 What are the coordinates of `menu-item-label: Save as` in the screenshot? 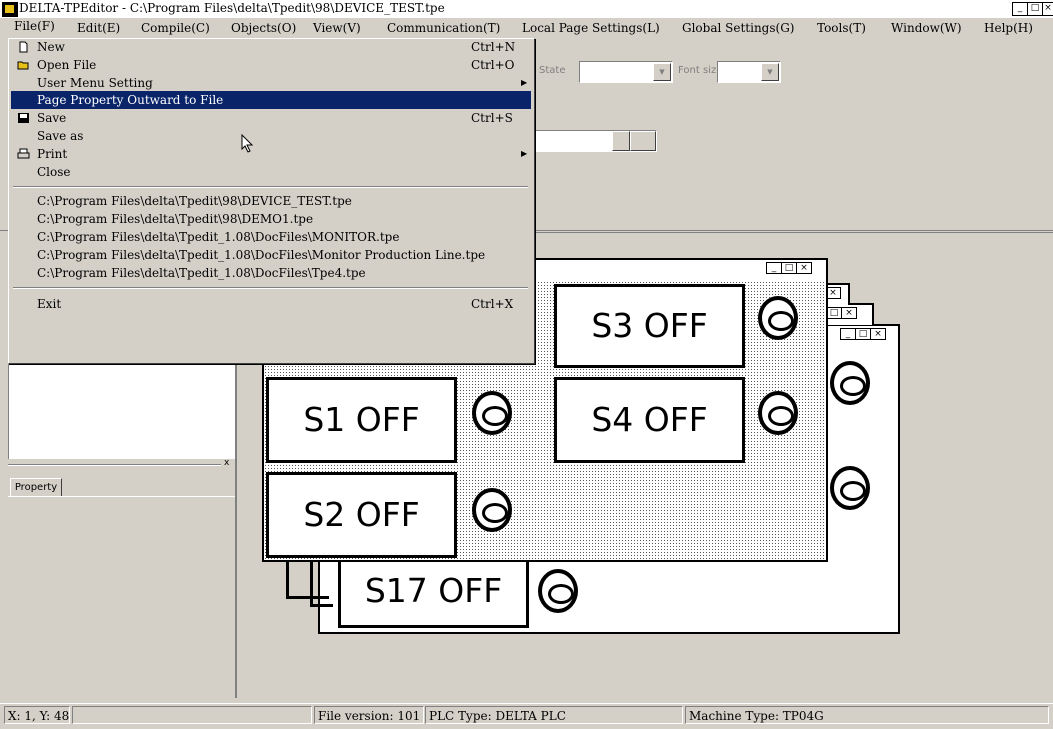 It's located at (60, 136).